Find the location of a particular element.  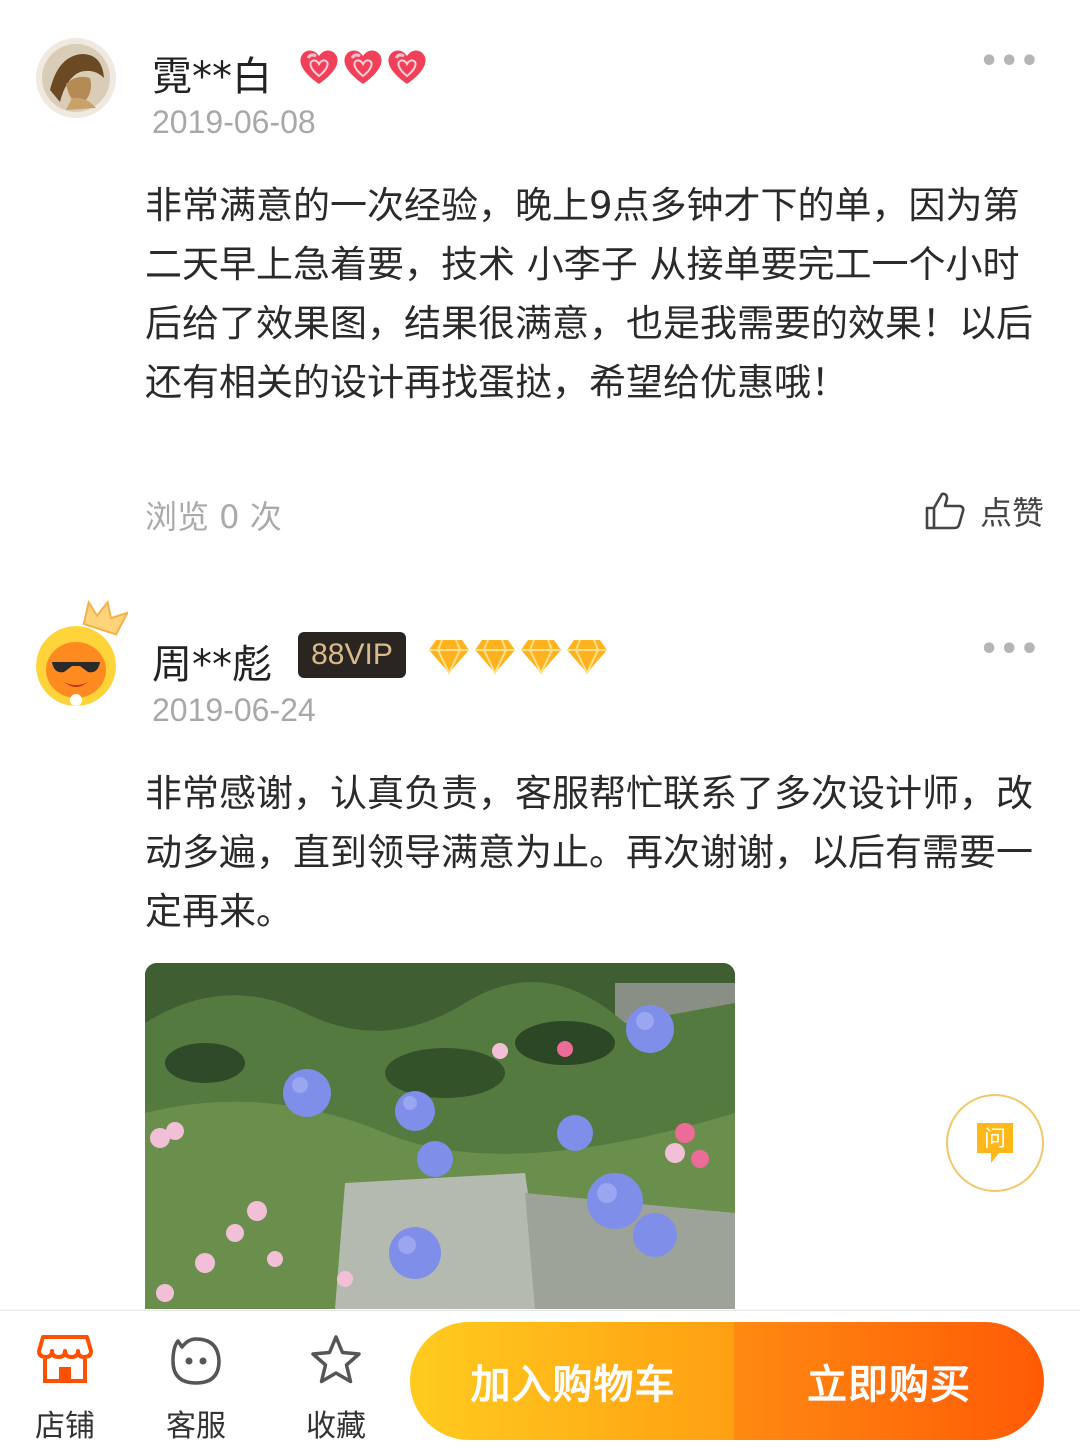

review-photo is located at coordinates (440, 1136).